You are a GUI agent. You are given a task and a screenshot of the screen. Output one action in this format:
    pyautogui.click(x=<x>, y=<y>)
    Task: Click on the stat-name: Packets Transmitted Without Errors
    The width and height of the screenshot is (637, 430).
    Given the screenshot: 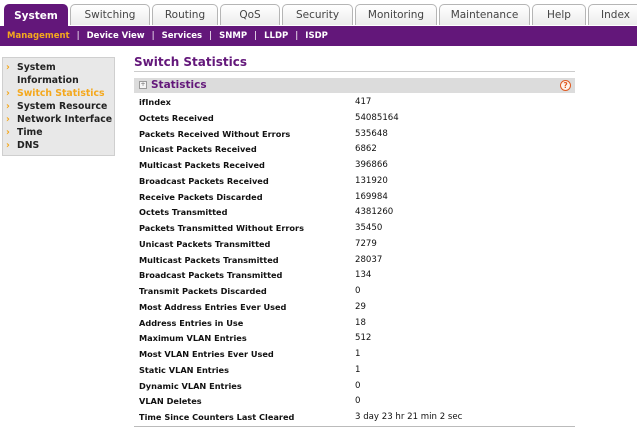 What is the action you would take?
    pyautogui.click(x=221, y=228)
    